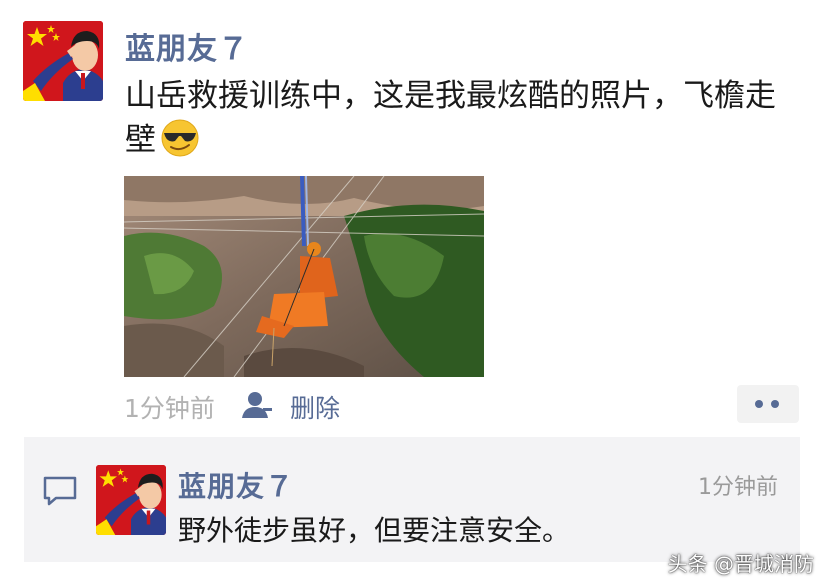 The width and height of the screenshot is (828, 588). I want to click on more-actions-button, so click(768, 404).